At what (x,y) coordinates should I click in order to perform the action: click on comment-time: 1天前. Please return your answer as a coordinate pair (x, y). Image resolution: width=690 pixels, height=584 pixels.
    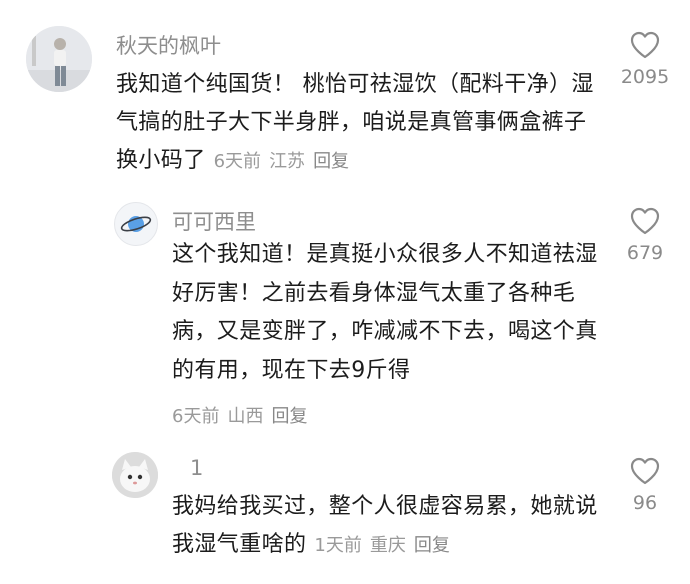
    Looking at the image, I should click on (338, 545).